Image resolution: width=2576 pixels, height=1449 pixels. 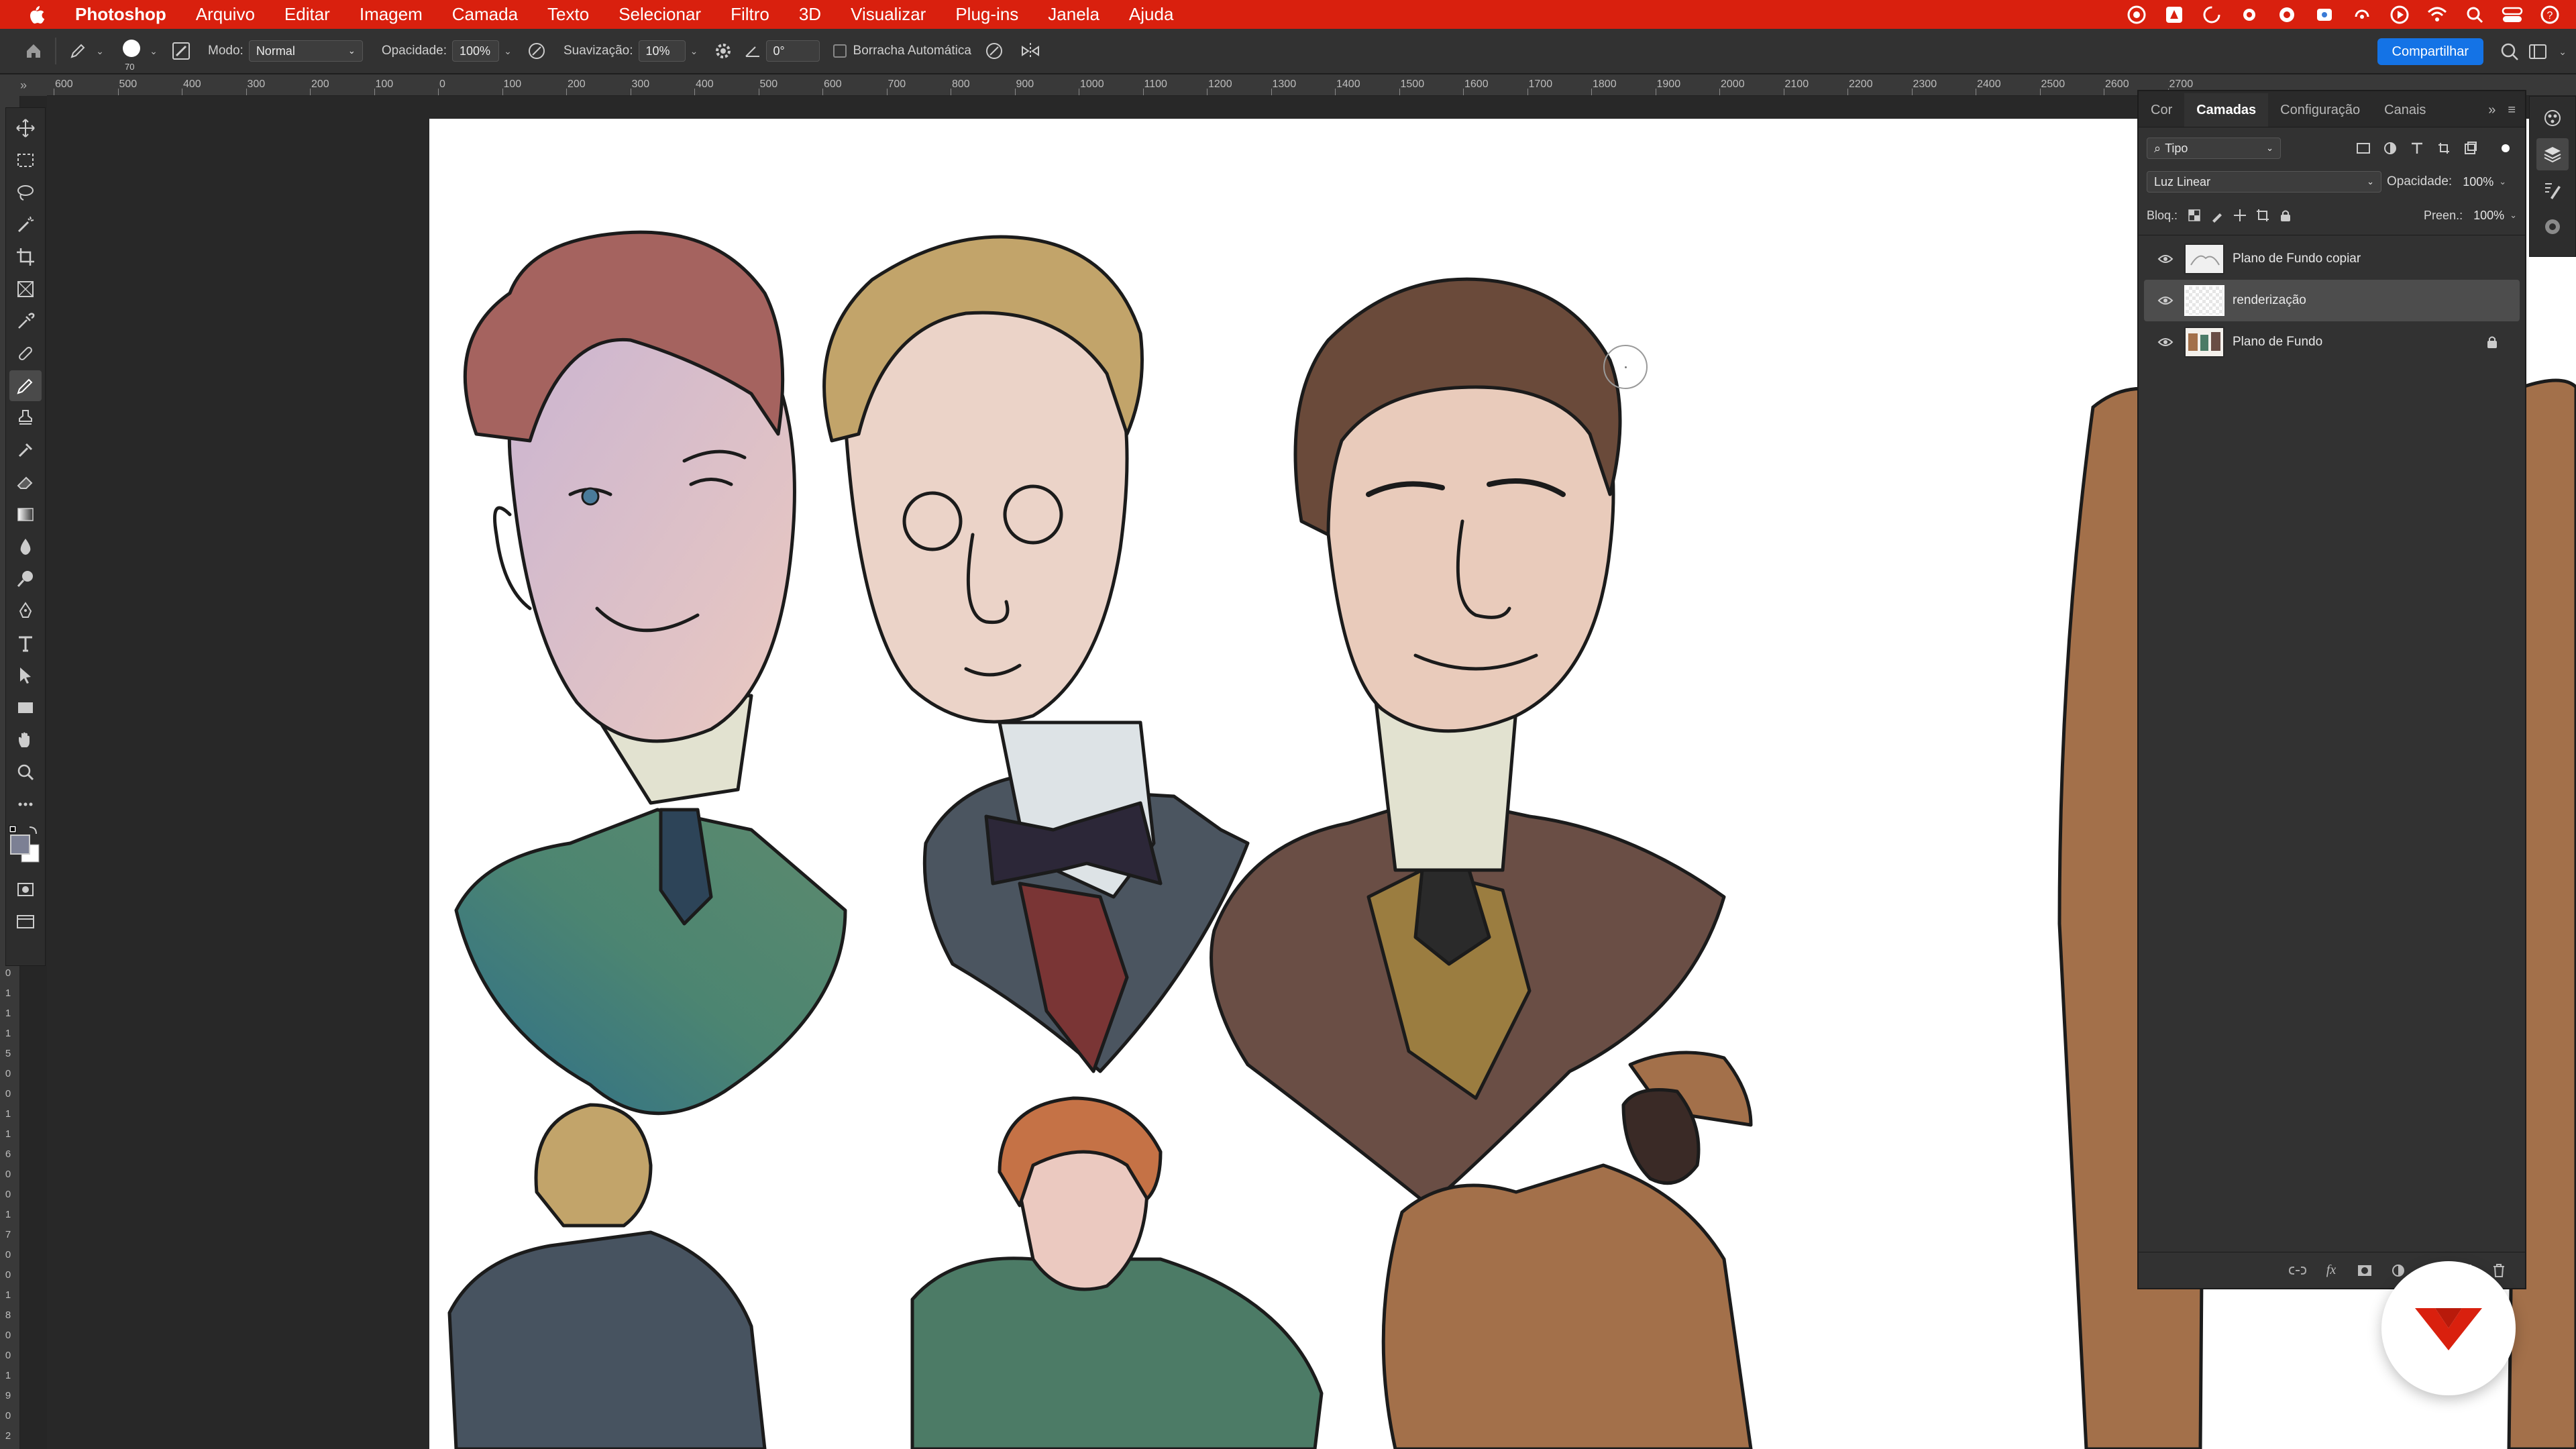 I want to click on user-switch-icon, so click(x=2324, y=14).